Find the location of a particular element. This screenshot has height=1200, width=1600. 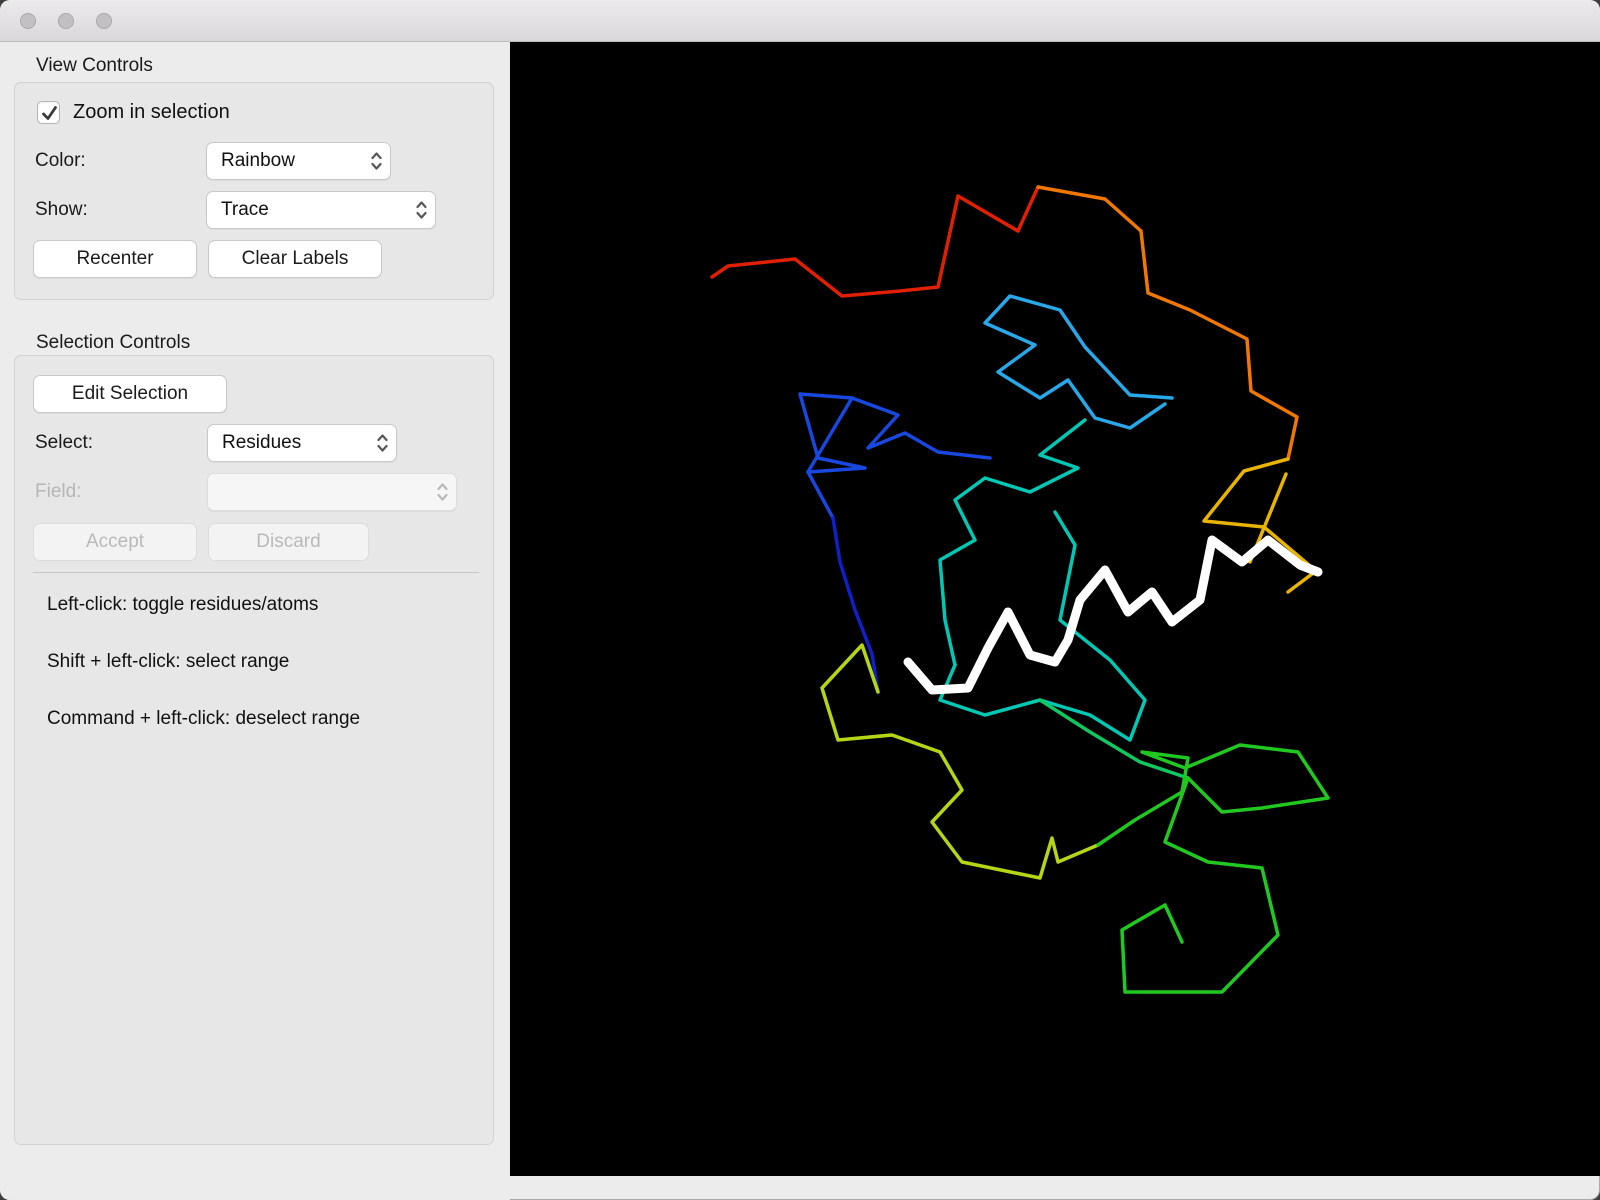

zoom-in-selection-row: Zoom in selection is located at coordinates (133, 112).